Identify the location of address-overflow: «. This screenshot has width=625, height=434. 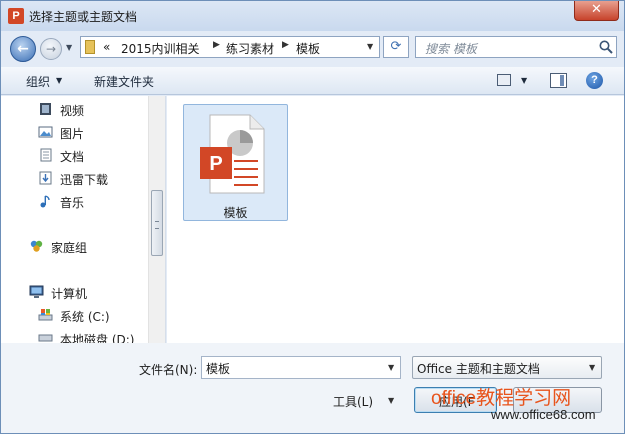
(106, 47).